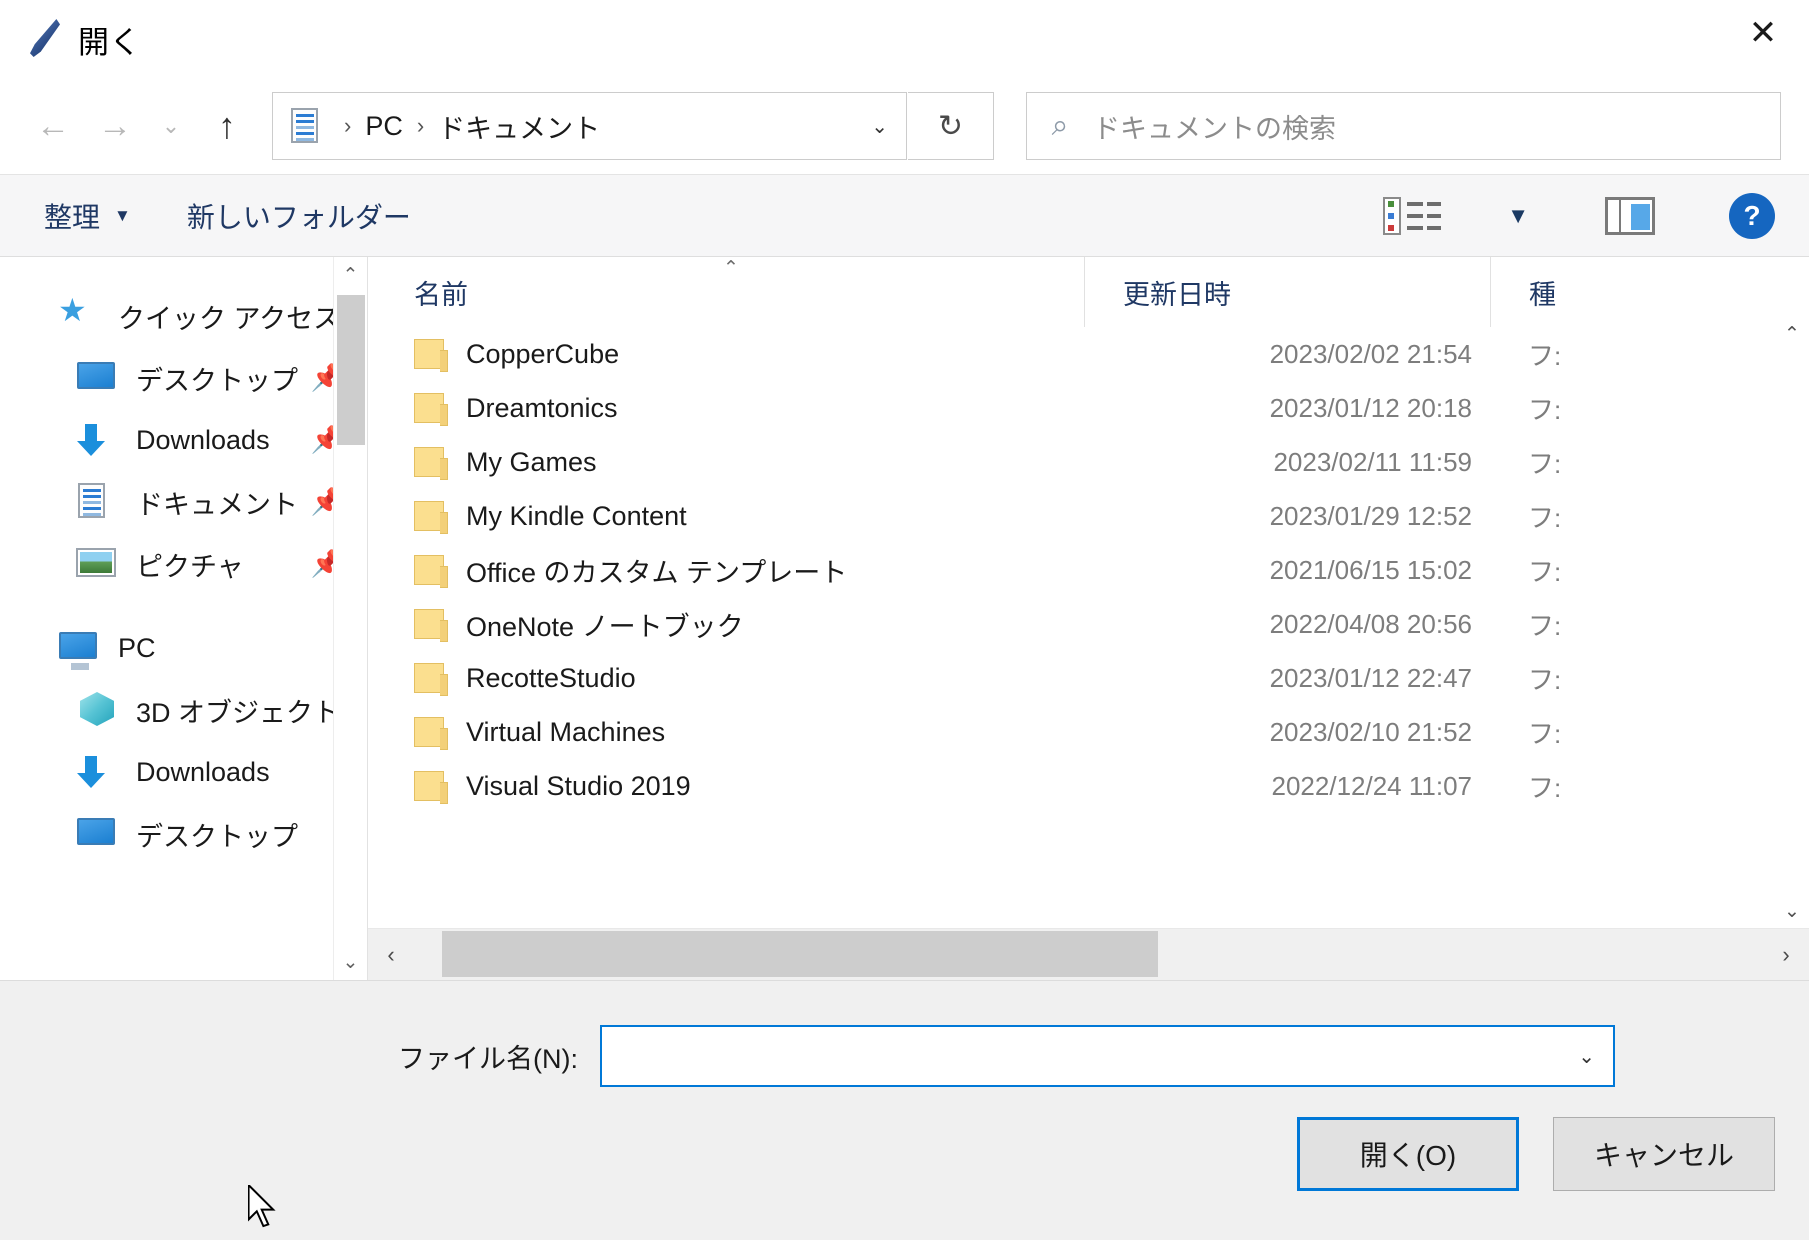  I want to click on column-header-name-label: 名前, so click(441, 294).